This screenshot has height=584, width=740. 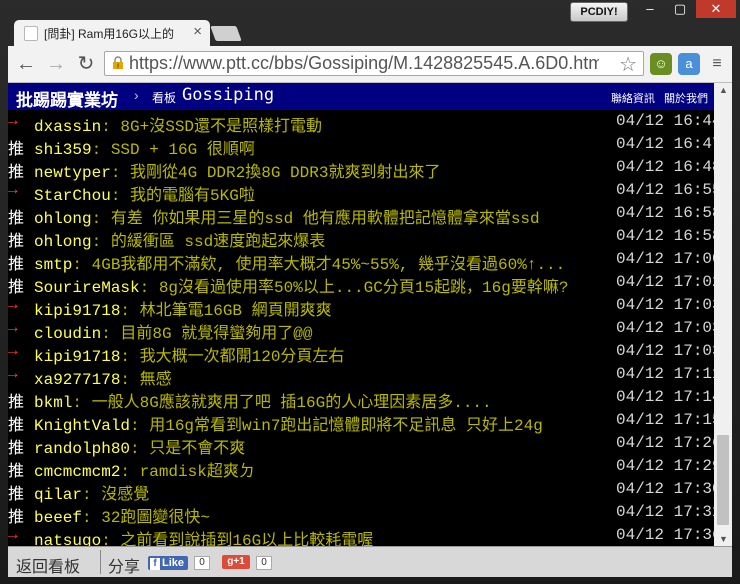 I want to click on push-body: natsugo: 之前看到說插到16G以上比較耗電喔, so click(x=321, y=536).